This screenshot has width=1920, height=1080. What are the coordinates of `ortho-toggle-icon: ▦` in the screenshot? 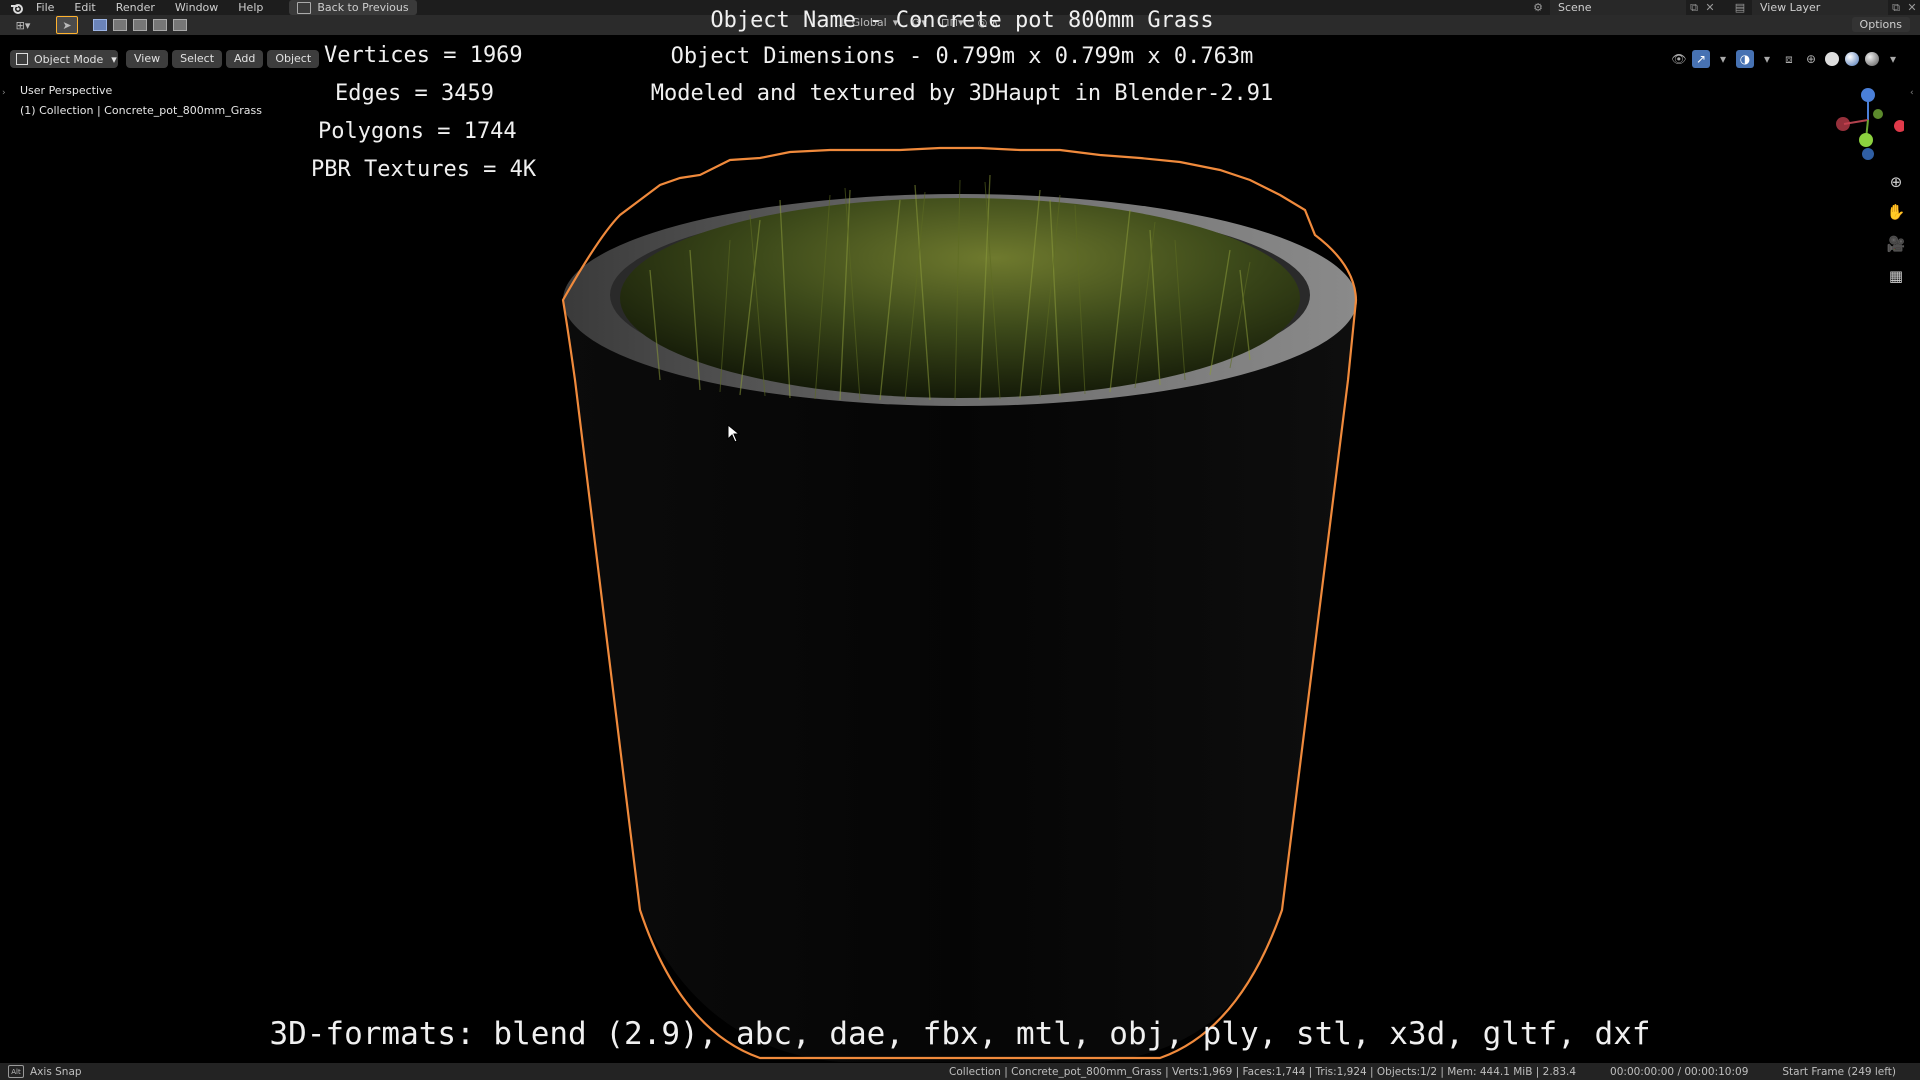 It's located at (1896, 276).